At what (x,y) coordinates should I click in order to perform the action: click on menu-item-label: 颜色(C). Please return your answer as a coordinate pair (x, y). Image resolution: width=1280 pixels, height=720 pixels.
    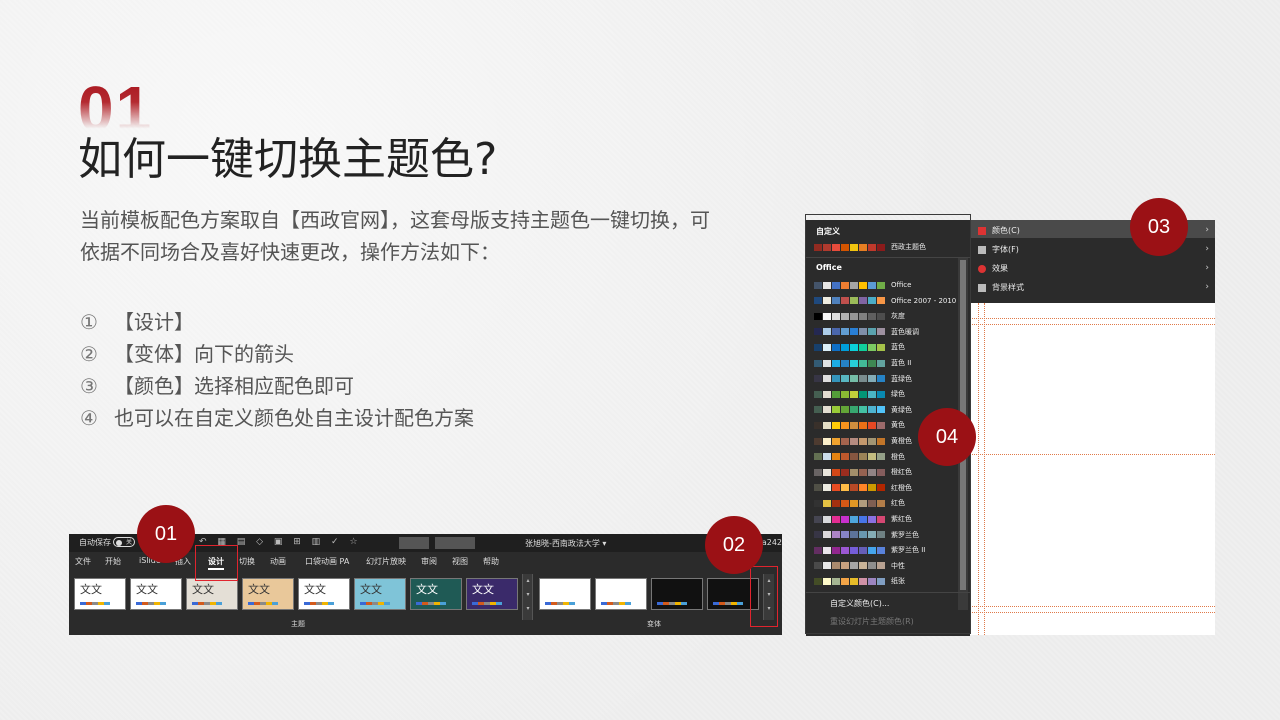
    Looking at the image, I should click on (1006, 230).